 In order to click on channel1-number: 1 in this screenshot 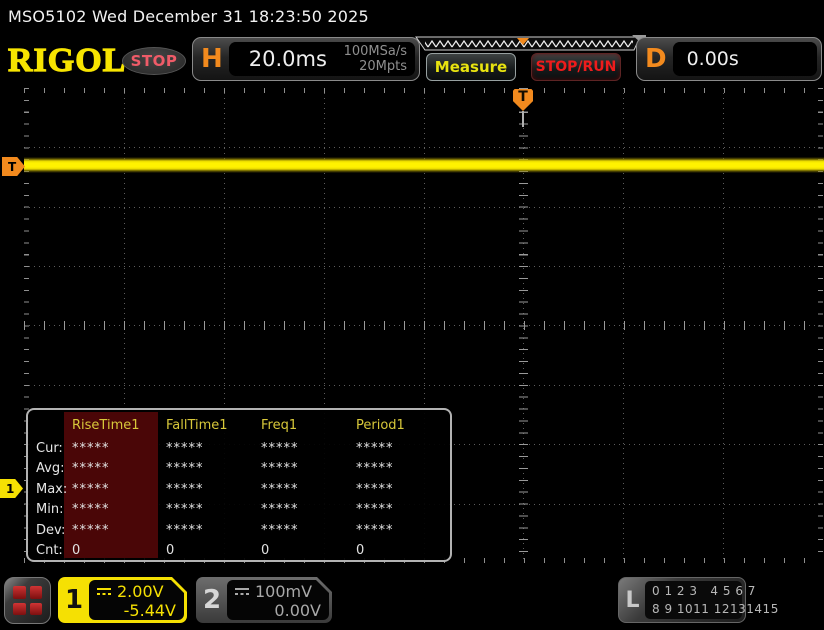, I will do `click(74, 600)`.